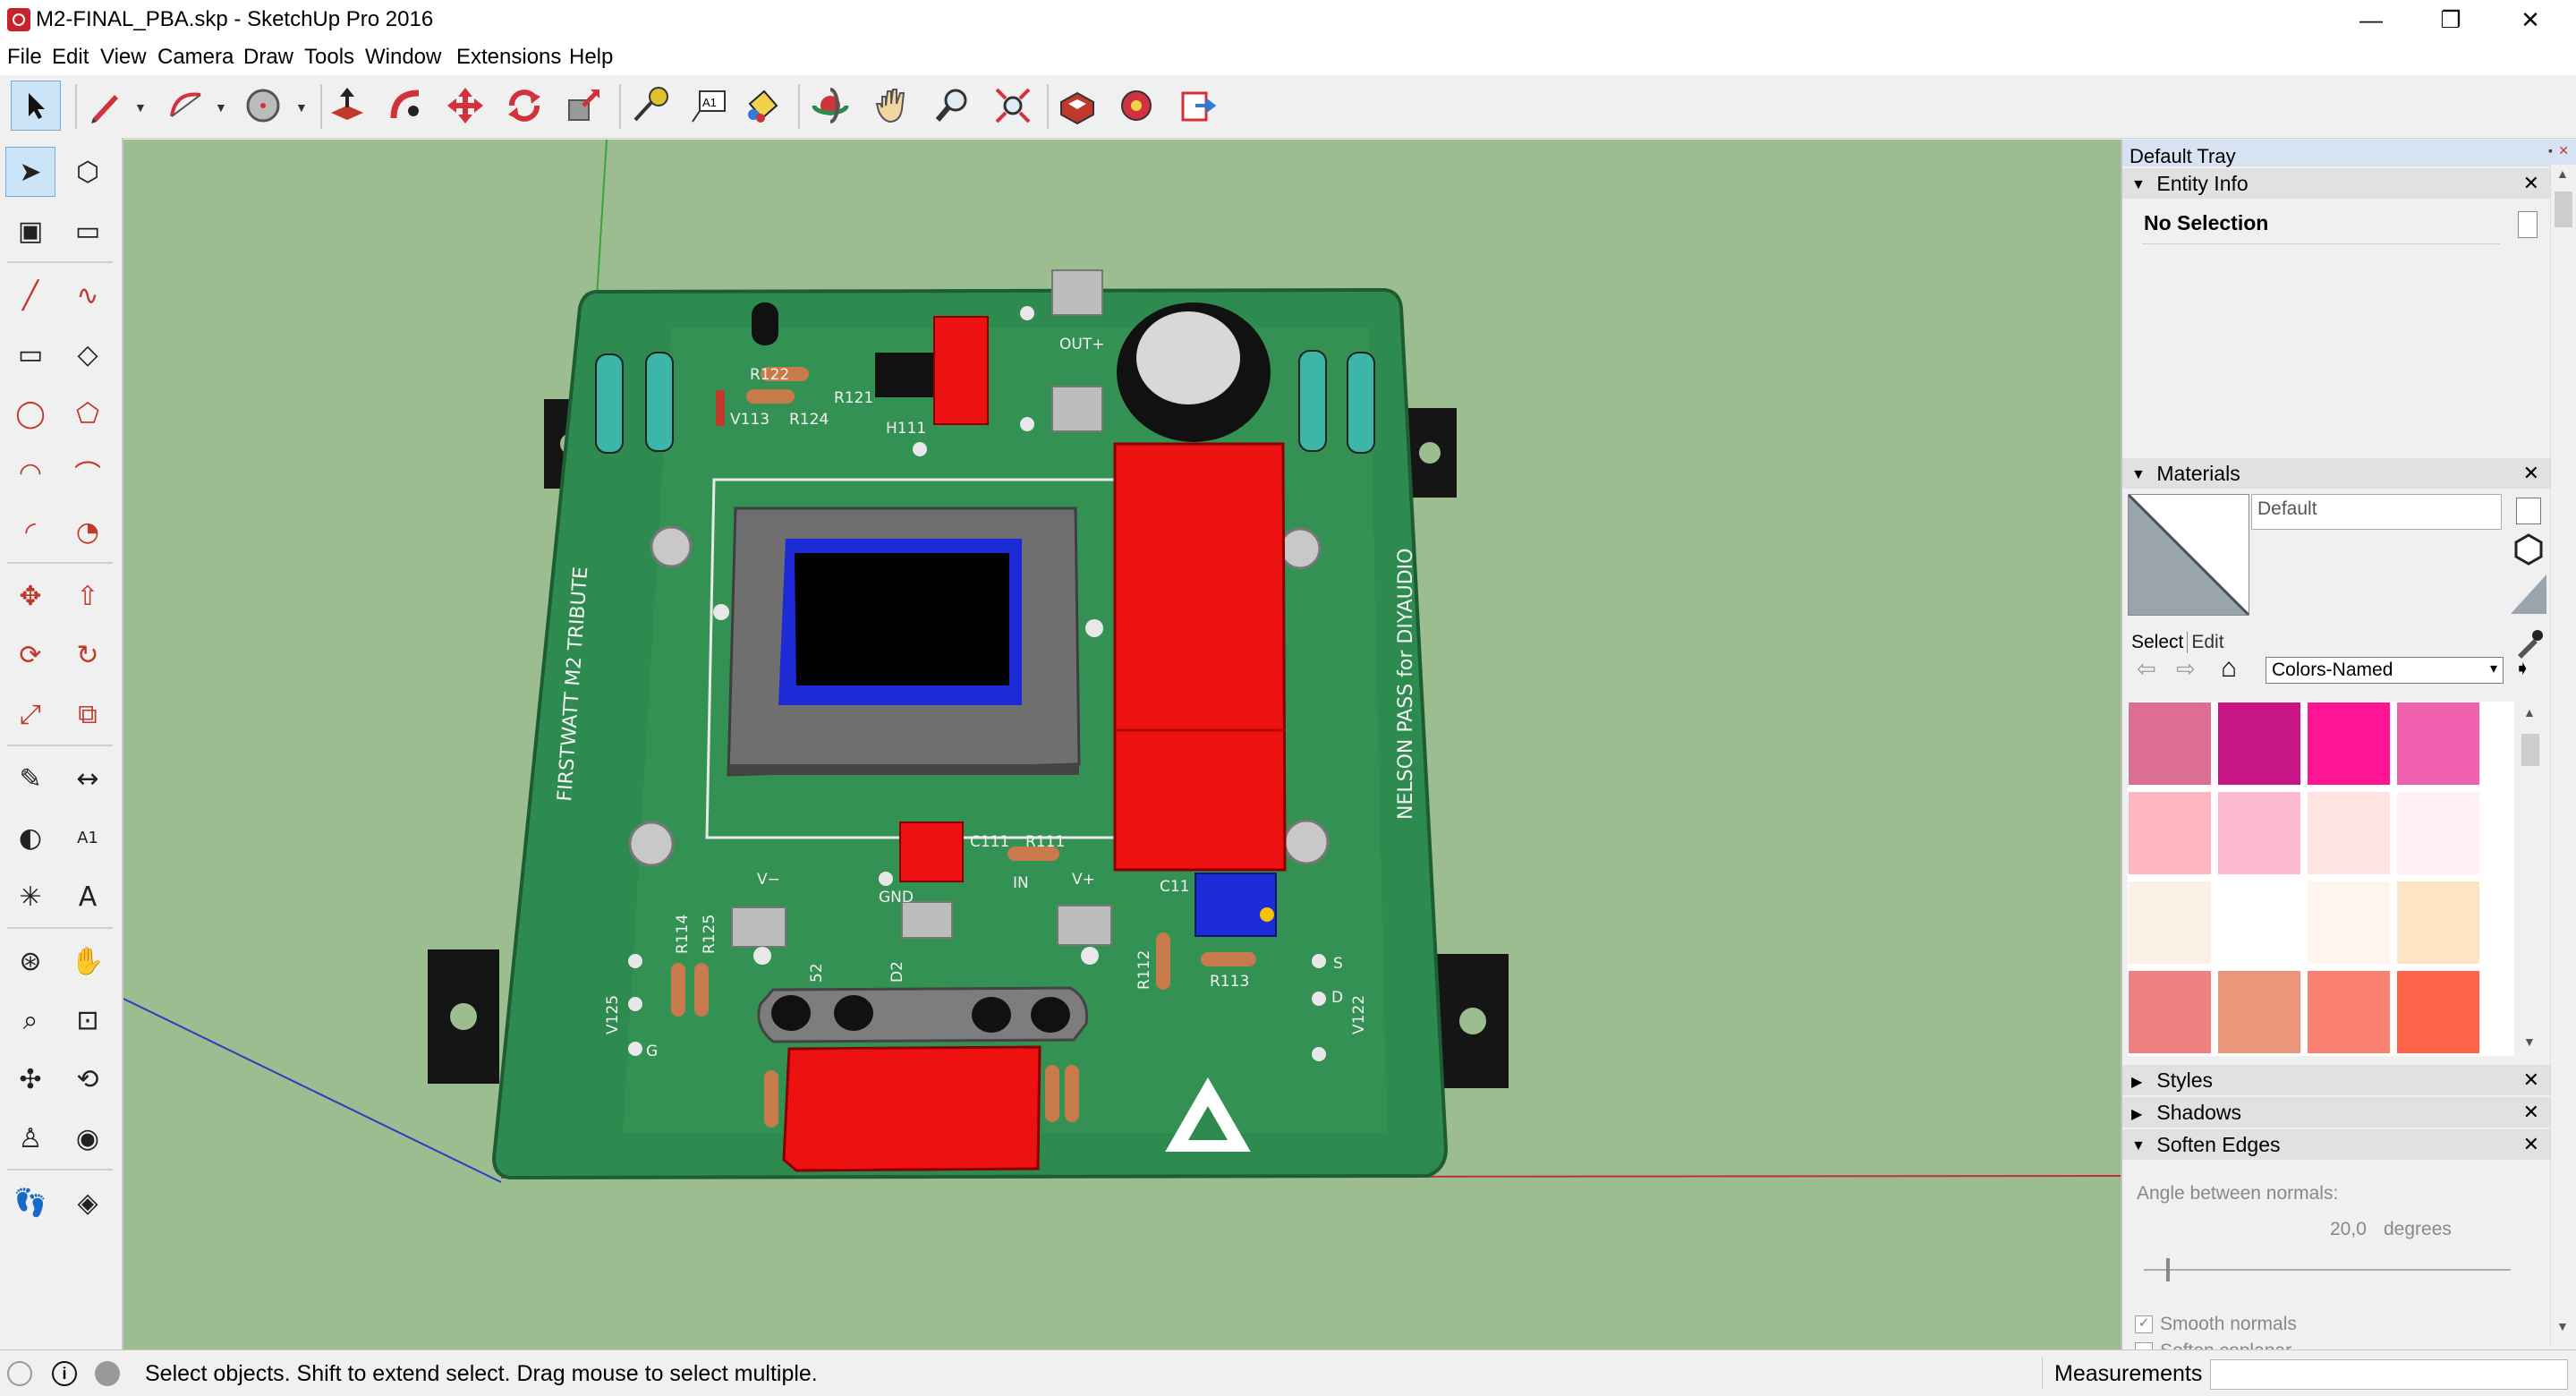 The height and width of the screenshot is (1396, 2576). What do you see at coordinates (301, 108) in the screenshot?
I see `circle-dropdown-icon: ▼` at bounding box center [301, 108].